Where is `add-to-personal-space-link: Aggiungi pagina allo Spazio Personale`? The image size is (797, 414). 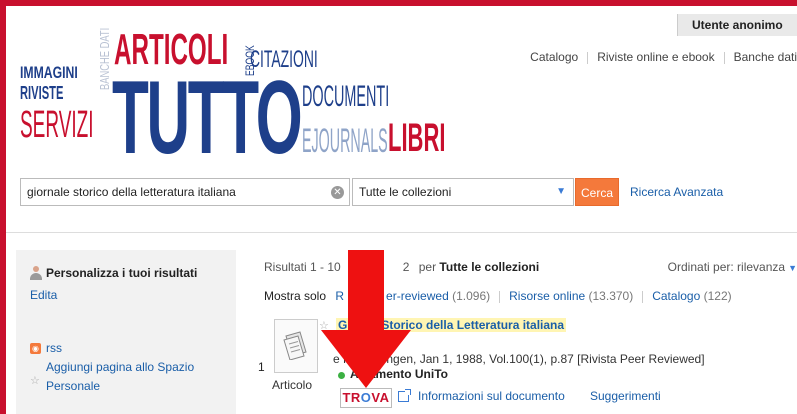 add-to-personal-space-link: Aggiungi pagina allo Spazio Personale is located at coordinates (136, 377).